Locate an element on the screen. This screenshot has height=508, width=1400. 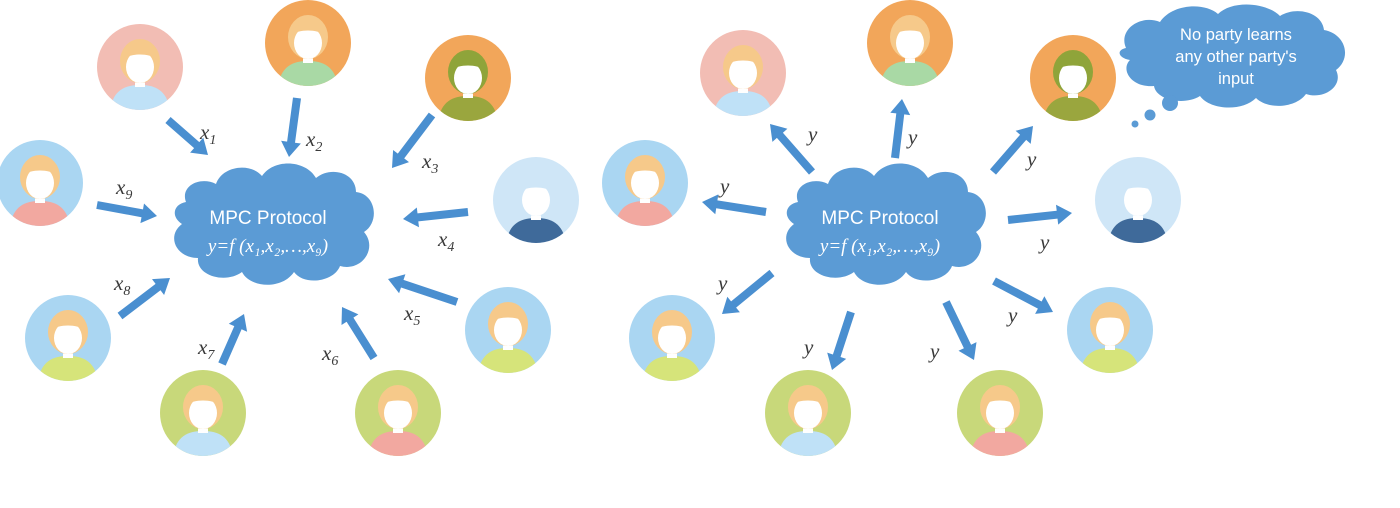
left-party-4-face is located at coordinates (536, 200).